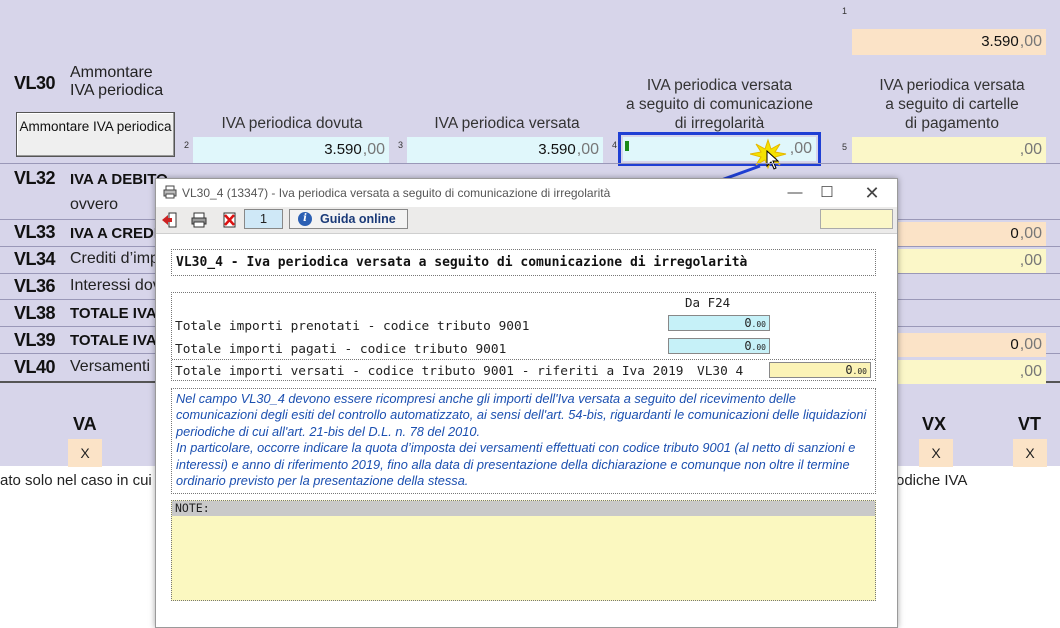 The height and width of the screenshot is (628, 1060). Describe the element at coordinates (373, 149) in the screenshot. I see `field-2-cents: ,00` at that location.